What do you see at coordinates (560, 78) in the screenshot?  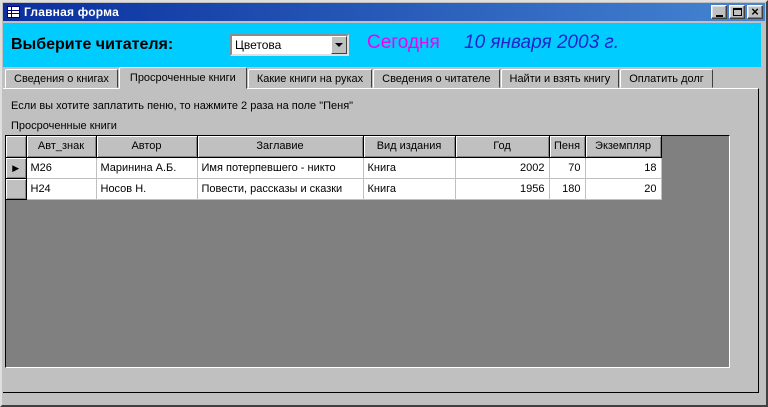 I see `tab-najti-i-vzyat-knigu: Найти и взять книгу` at bounding box center [560, 78].